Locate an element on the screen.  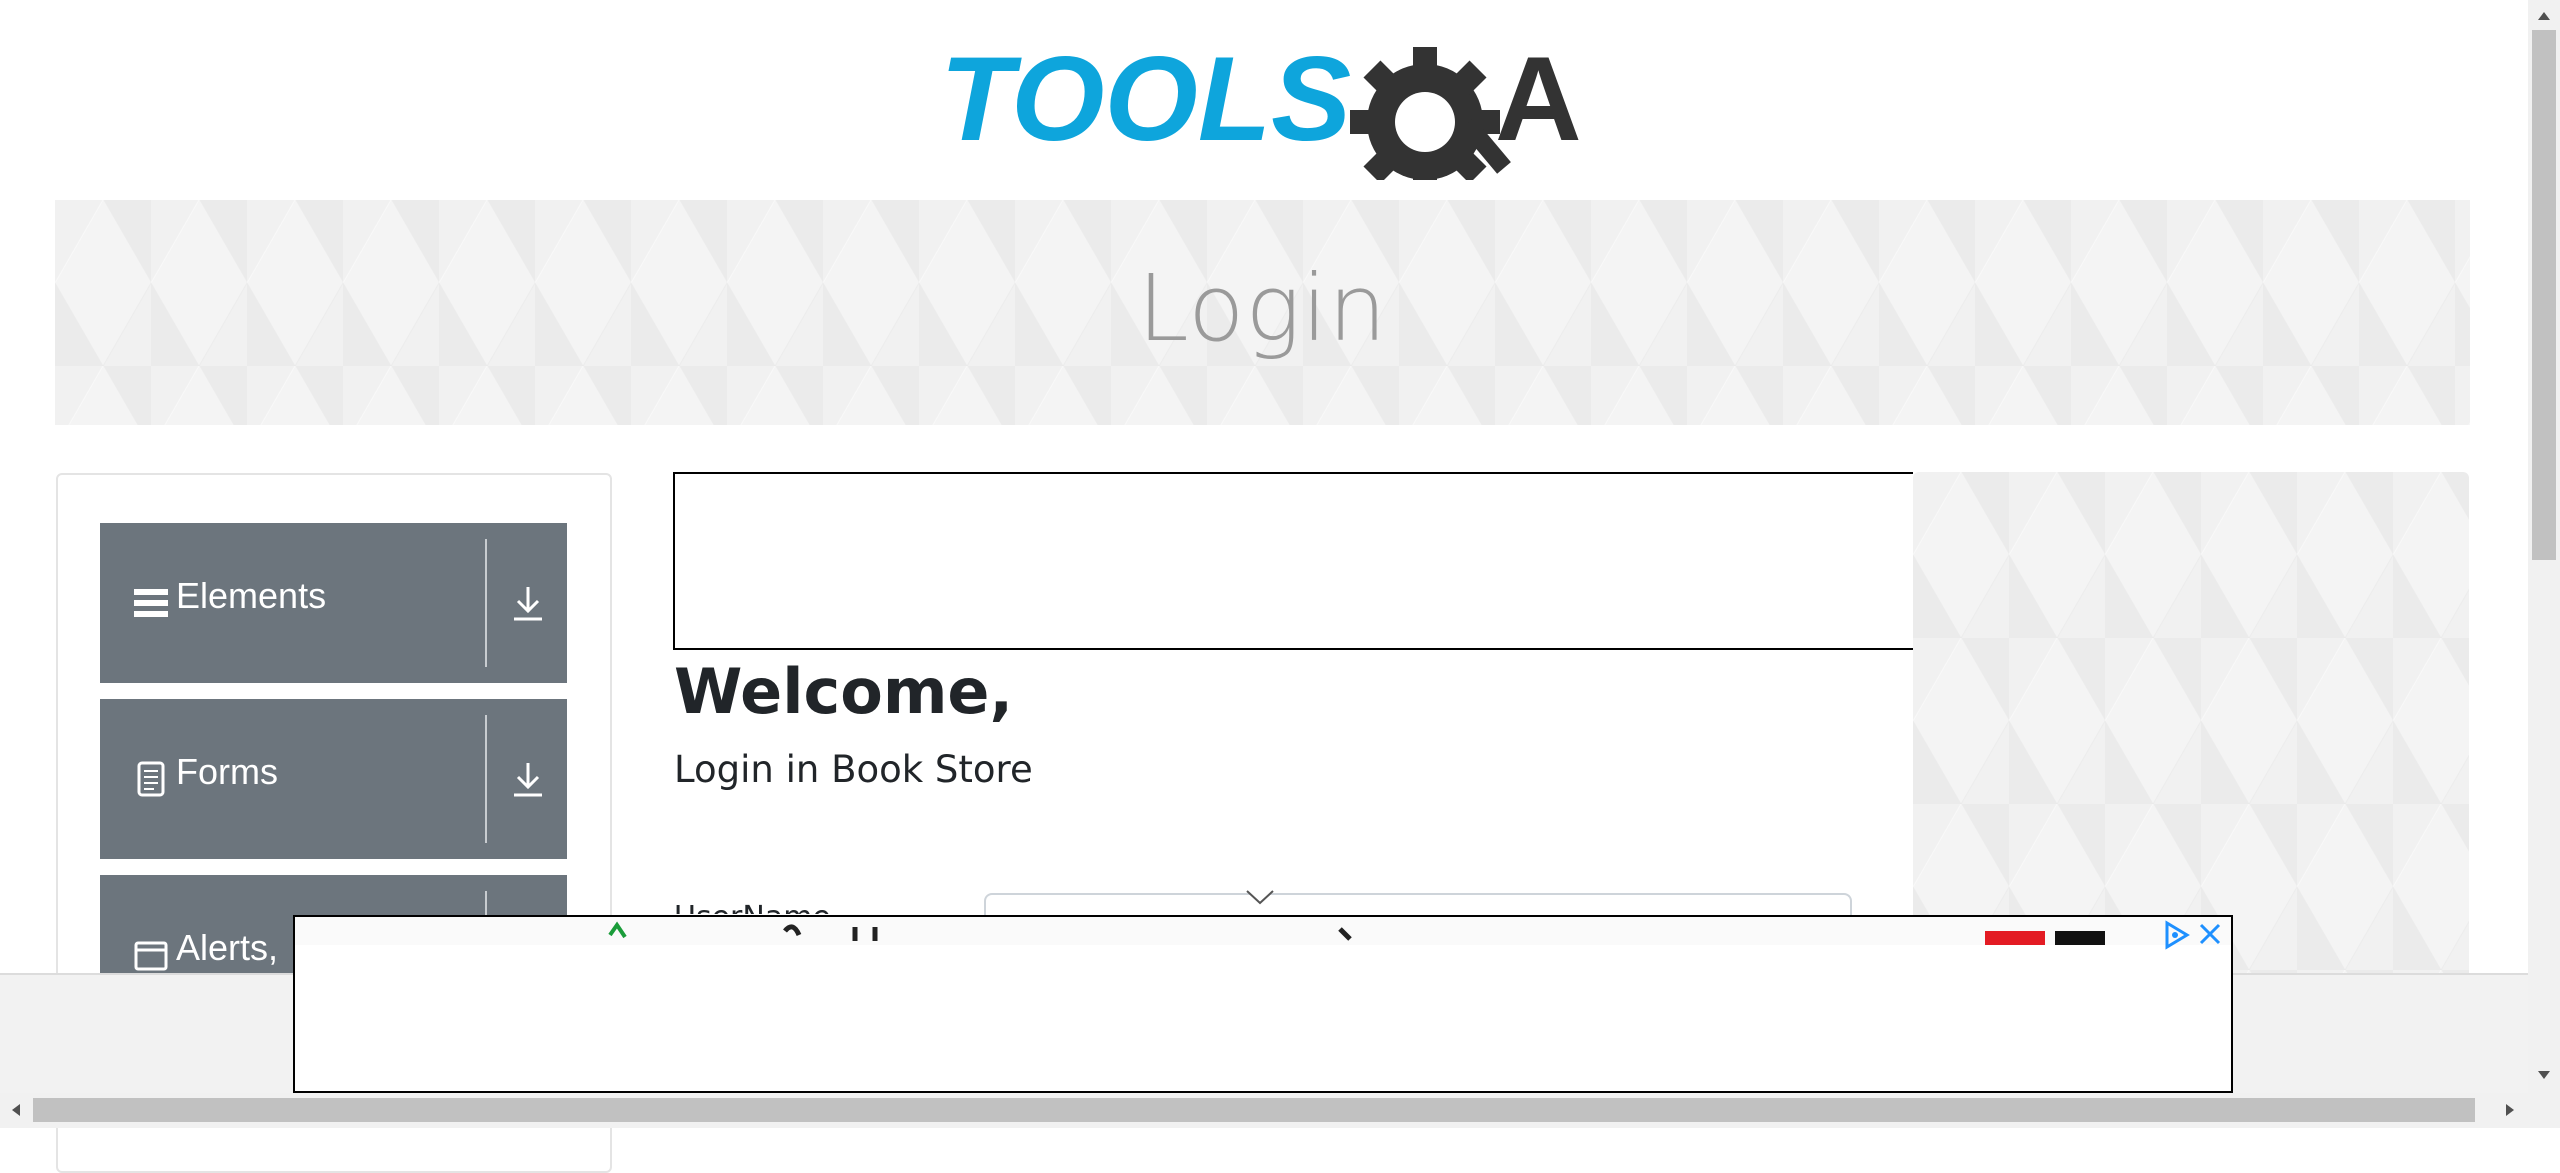
login-subtitle: Login in Book Store is located at coordinates (853, 769).